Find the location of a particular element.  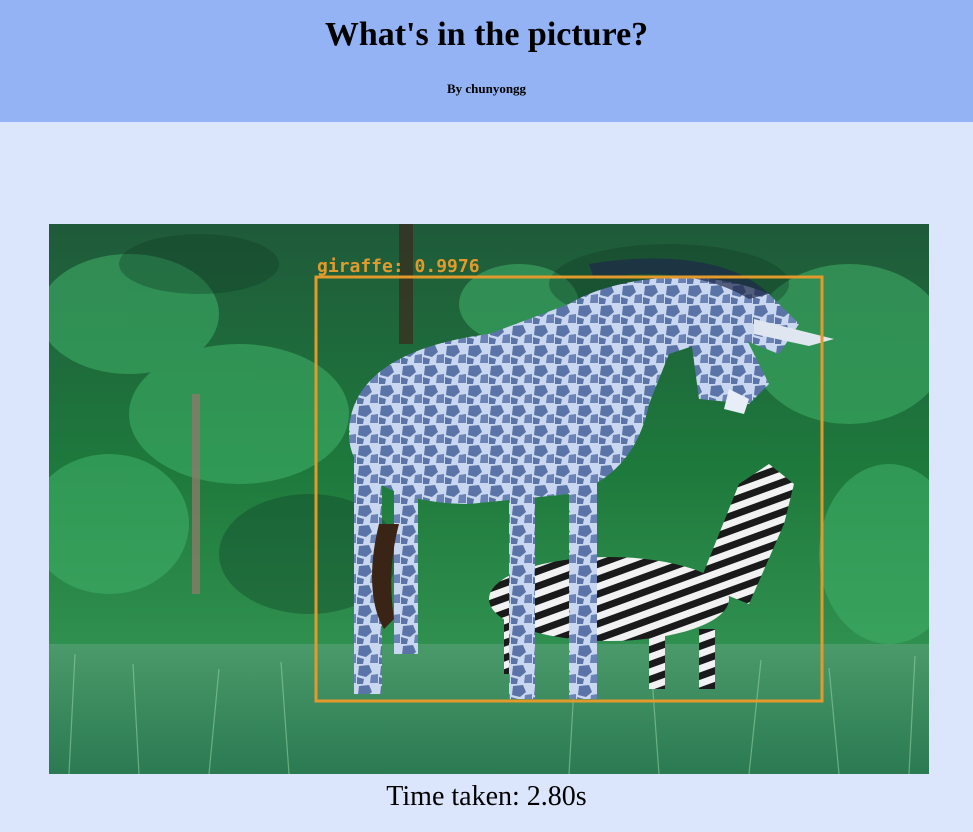

time-taken: Time taken: 2.80s is located at coordinates (486, 796).